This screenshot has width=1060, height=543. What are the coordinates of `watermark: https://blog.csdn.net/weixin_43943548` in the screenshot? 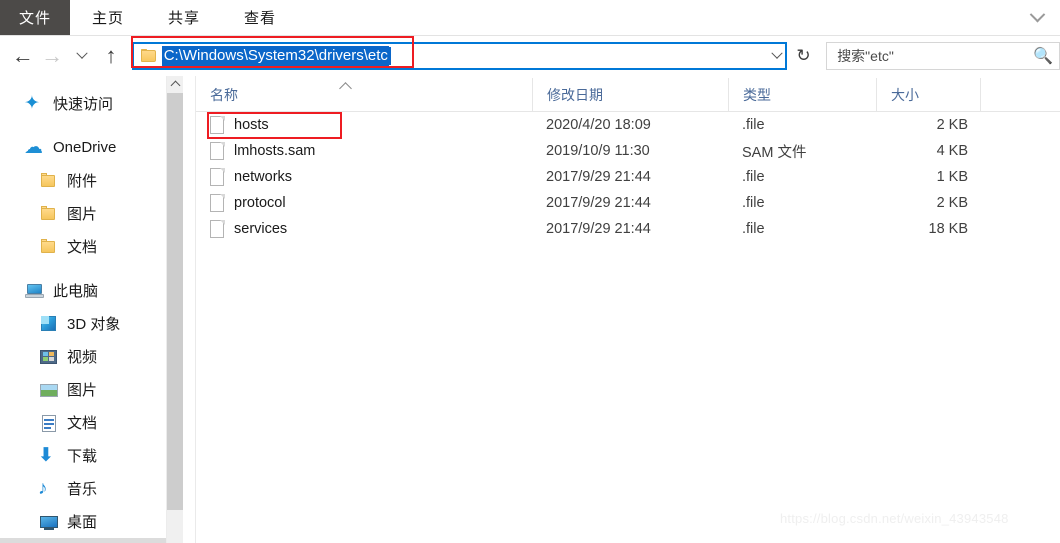 It's located at (894, 518).